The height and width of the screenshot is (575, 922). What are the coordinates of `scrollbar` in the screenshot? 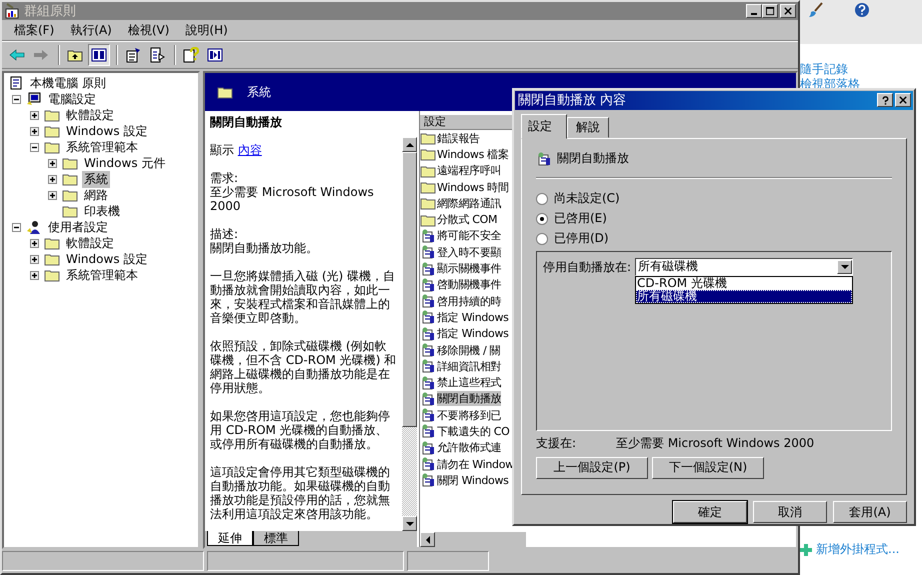 It's located at (473, 539).